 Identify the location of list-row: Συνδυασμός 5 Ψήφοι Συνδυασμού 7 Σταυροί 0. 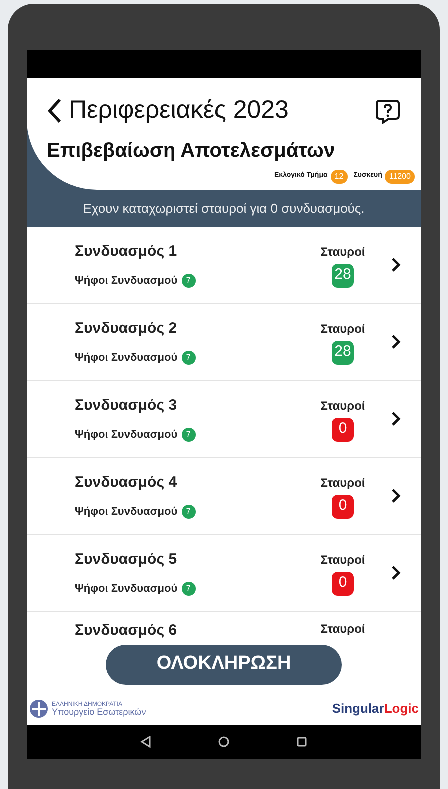
(224, 573).